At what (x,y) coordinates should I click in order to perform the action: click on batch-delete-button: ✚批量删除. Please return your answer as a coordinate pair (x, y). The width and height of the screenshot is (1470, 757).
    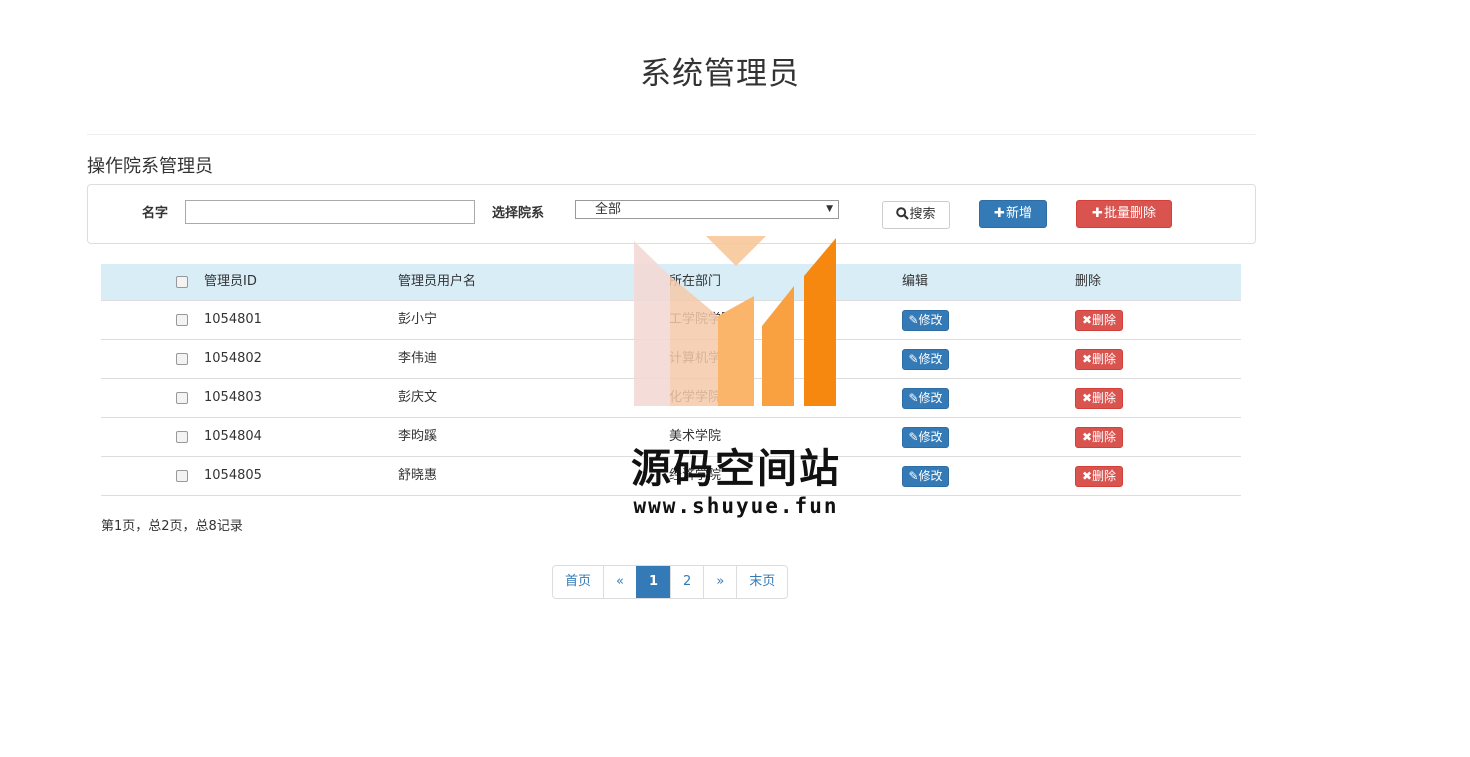
    Looking at the image, I should click on (1124, 214).